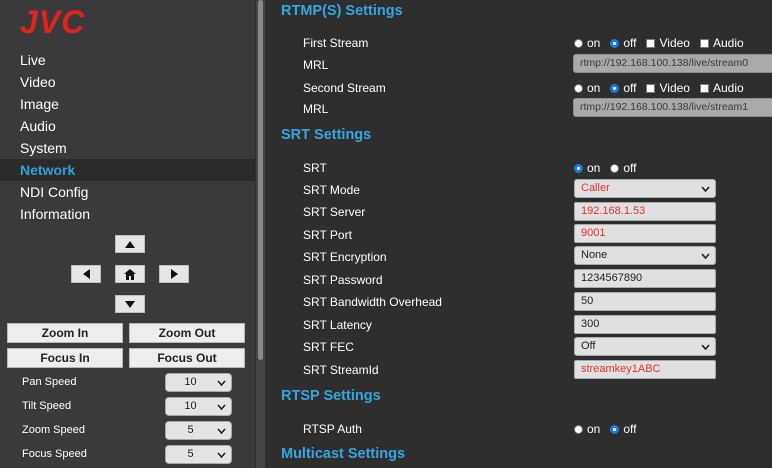  I want to click on first-stream-controls: on off Video Audio, so click(659, 43).